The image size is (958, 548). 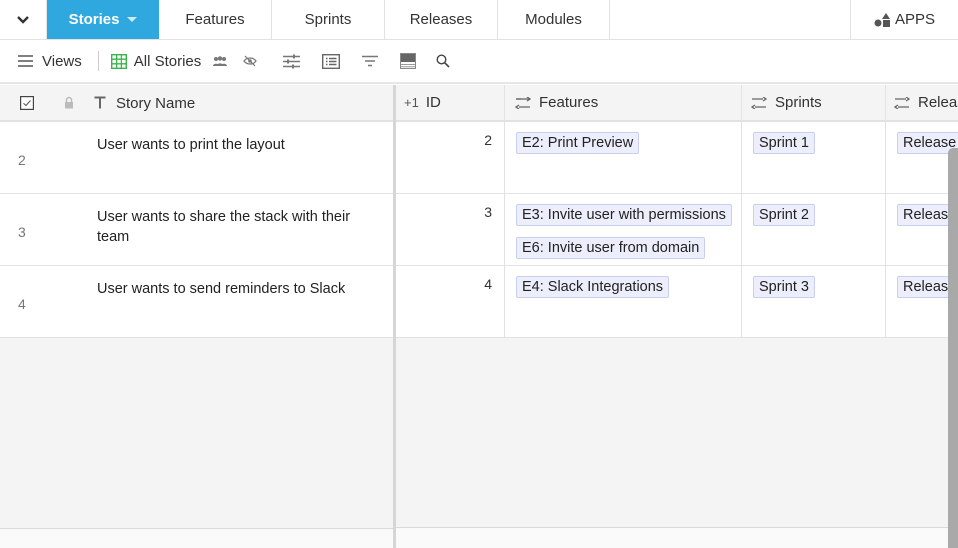 What do you see at coordinates (450, 302) in the screenshot?
I see `id-cell: 4` at bounding box center [450, 302].